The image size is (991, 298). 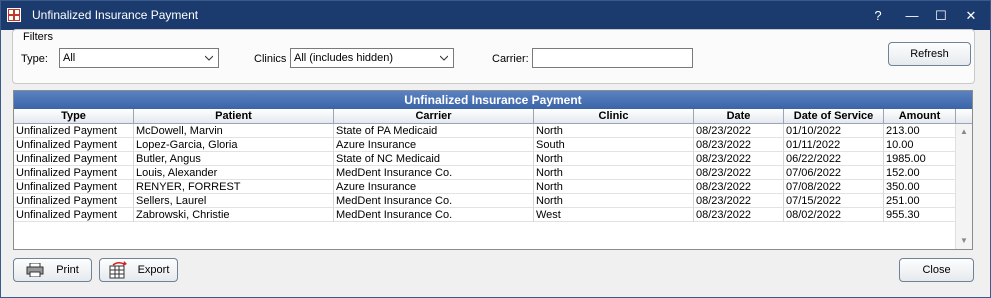 What do you see at coordinates (35, 270) in the screenshot?
I see `printer-icon` at bounding box center [35, 270].